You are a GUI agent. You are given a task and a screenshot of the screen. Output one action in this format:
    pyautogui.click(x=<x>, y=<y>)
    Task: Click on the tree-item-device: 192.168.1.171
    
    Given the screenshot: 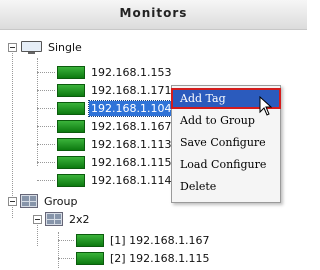 What is the action you would take?
    pyautogui.click(x=105, y=90)
    